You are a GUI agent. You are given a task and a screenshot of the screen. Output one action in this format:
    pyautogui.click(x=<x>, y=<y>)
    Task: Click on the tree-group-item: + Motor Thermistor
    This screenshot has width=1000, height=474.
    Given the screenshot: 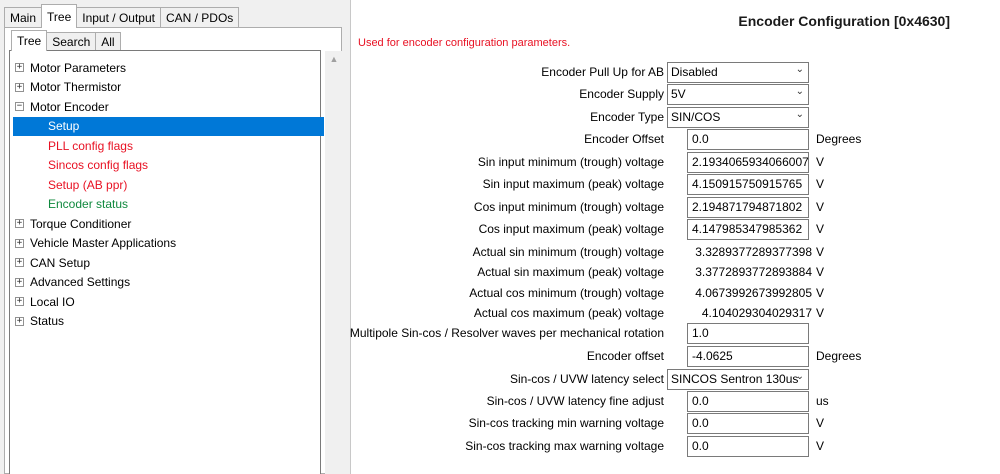 What is the action you would take?
    pyautogui.click(x=168, y=88)
    